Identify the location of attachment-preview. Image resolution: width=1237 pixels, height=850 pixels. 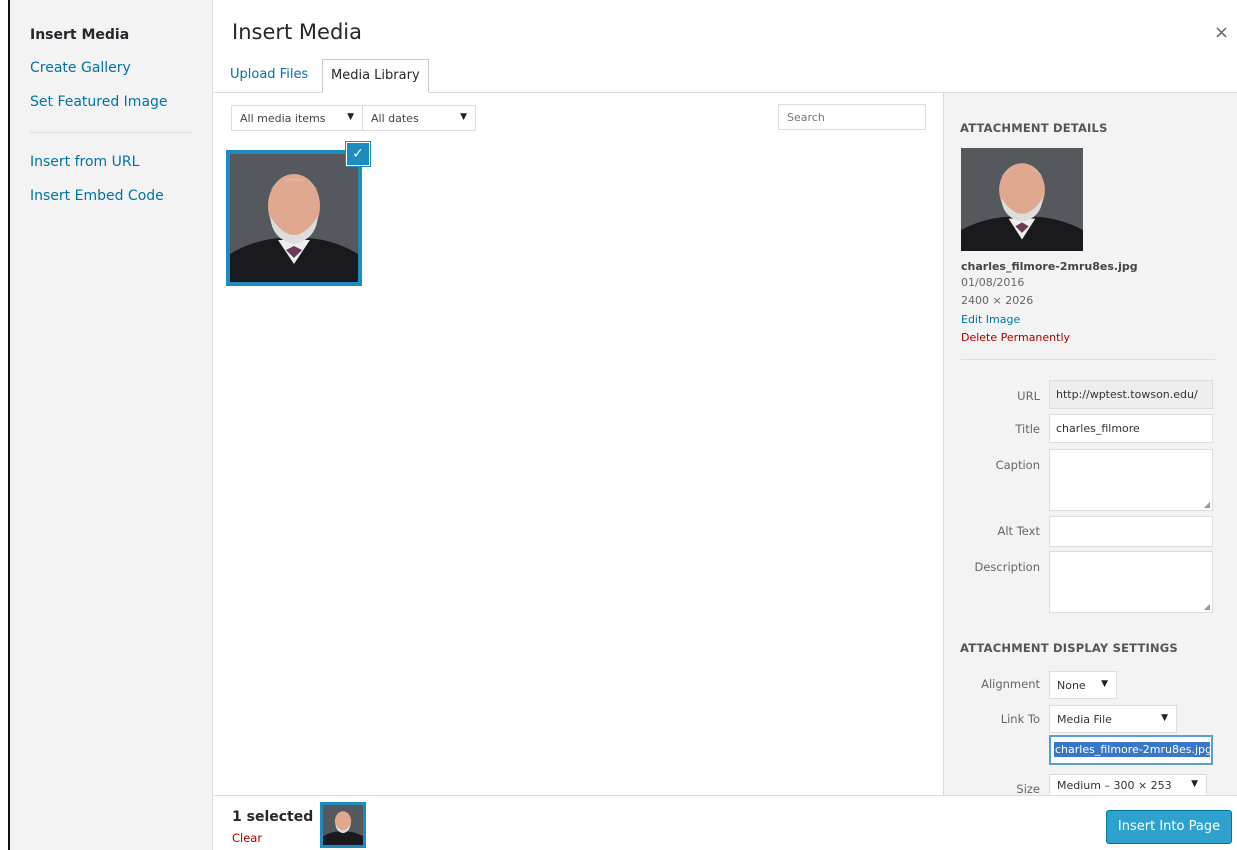
(1022, 199).